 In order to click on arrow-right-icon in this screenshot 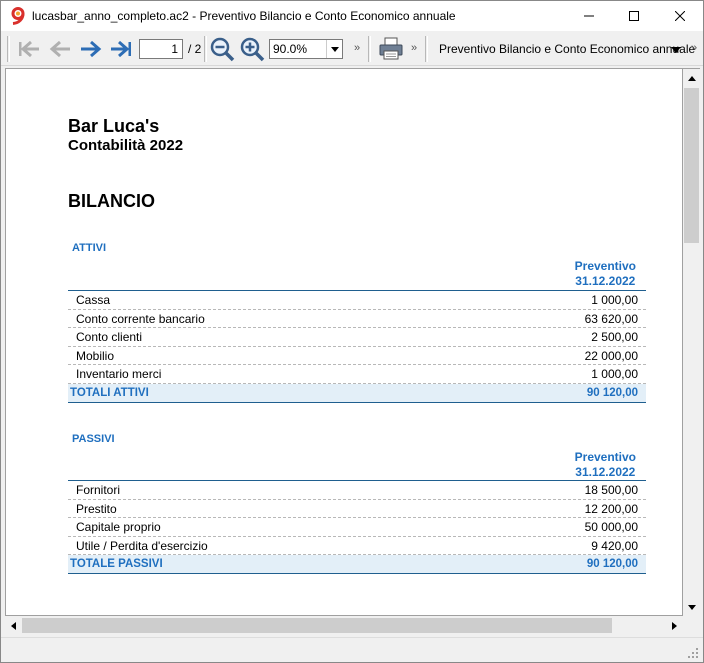, I will do `click(674, 625)`.